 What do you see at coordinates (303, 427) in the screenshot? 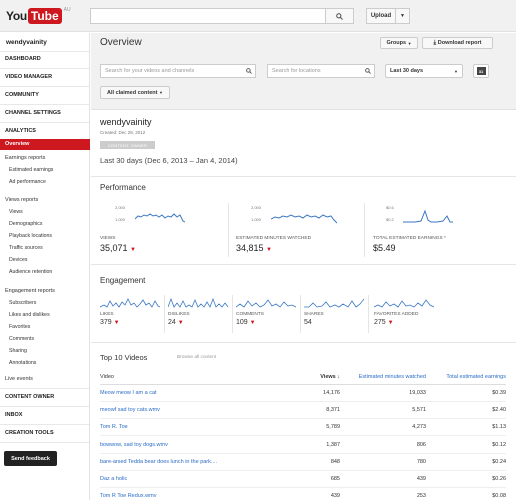
I see `table-row: Tom R. Toe 5,789 4,273 $1.13` at bounding box center [303, 427].